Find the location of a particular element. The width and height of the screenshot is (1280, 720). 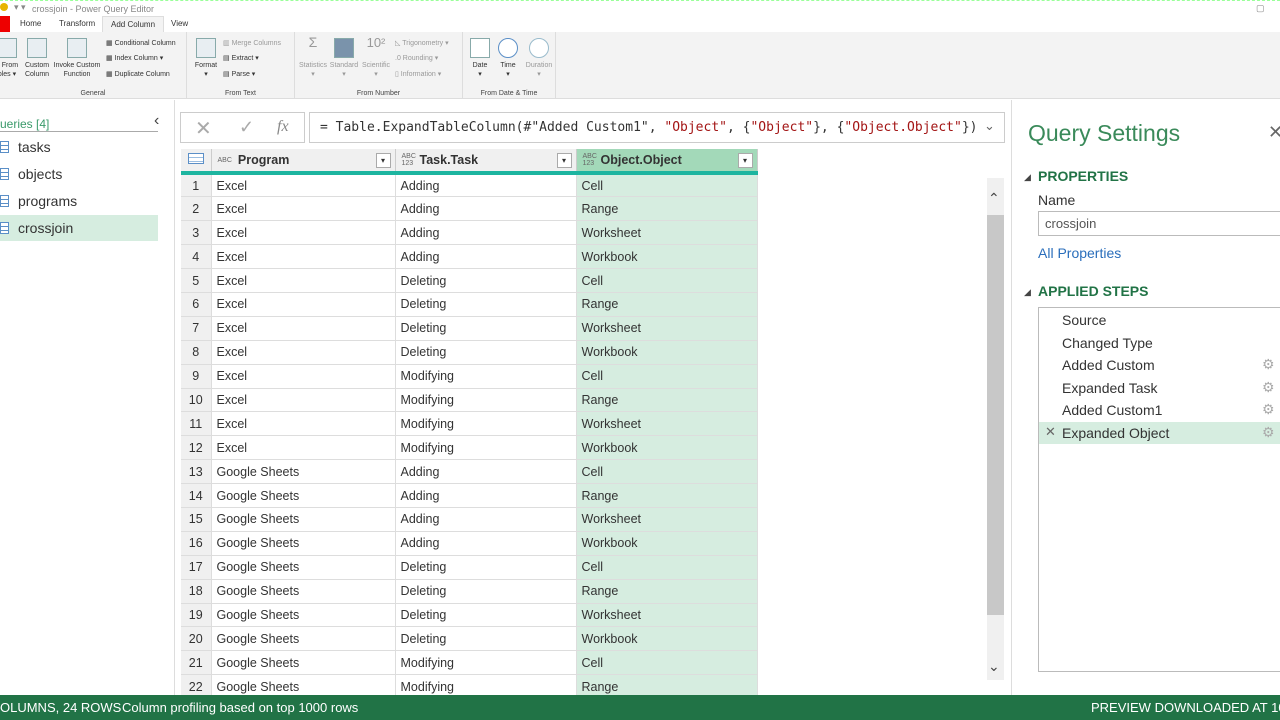

delete-step-icon: ✕ is located at coordinates (1050, 432).